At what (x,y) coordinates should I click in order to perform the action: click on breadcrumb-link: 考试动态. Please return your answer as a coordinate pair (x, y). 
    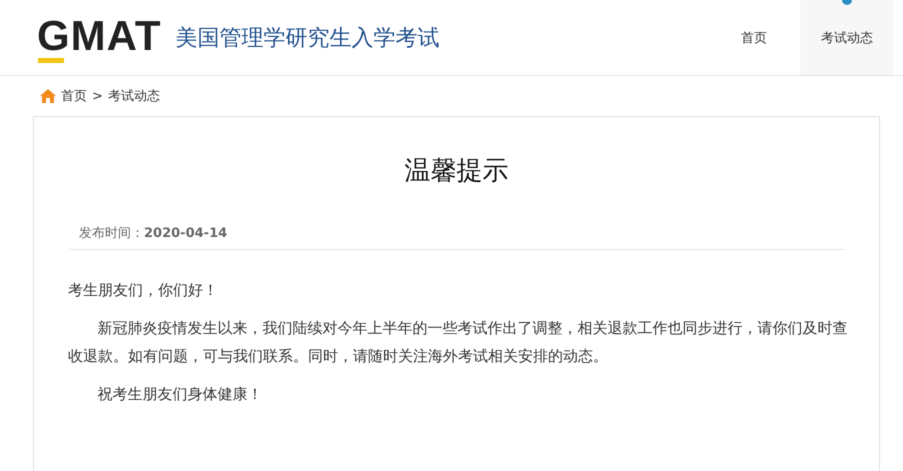
    Looking at the image, I should click on (134, 96).